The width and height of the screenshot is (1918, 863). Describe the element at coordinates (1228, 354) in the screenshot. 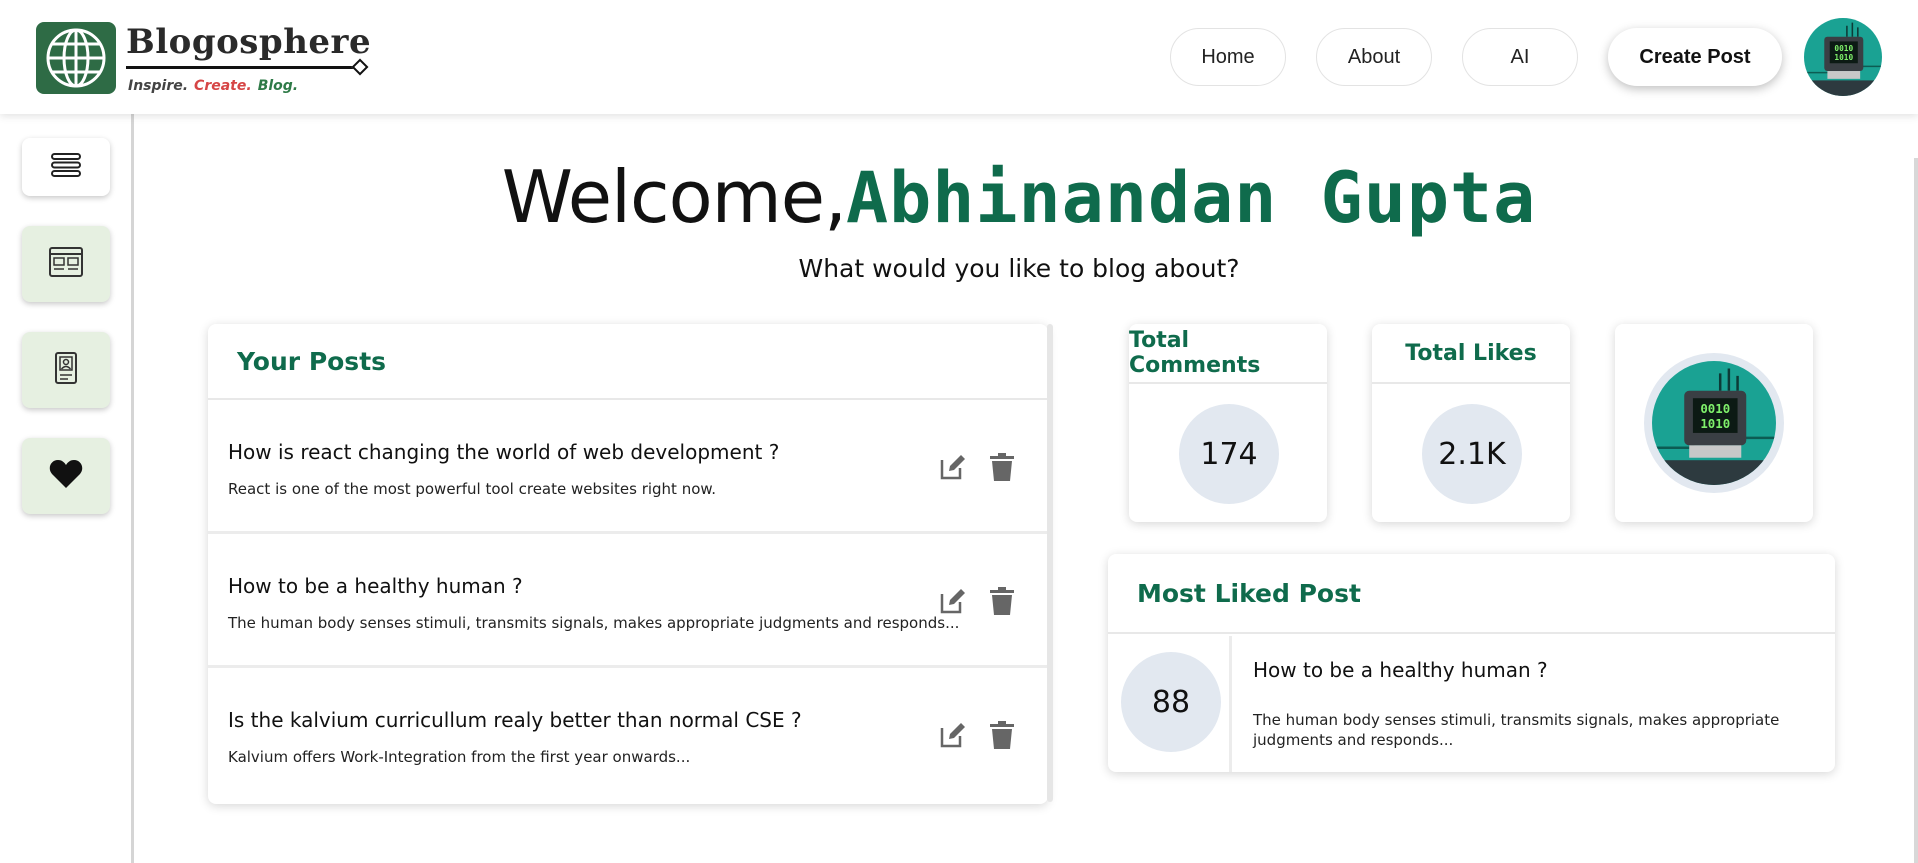

I see `total-comments-label: Total Comments` at that location.